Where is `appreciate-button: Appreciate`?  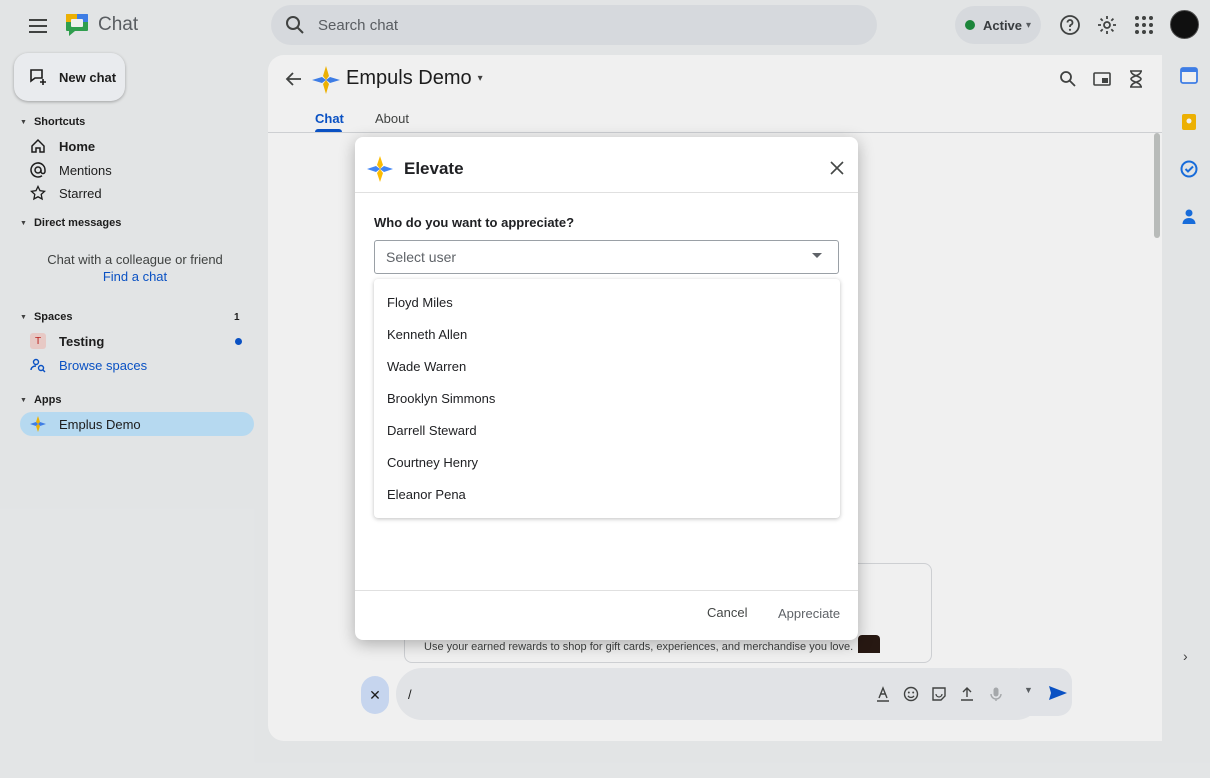 appreciate-button: Appreciate is located at coordinates (809, 613).